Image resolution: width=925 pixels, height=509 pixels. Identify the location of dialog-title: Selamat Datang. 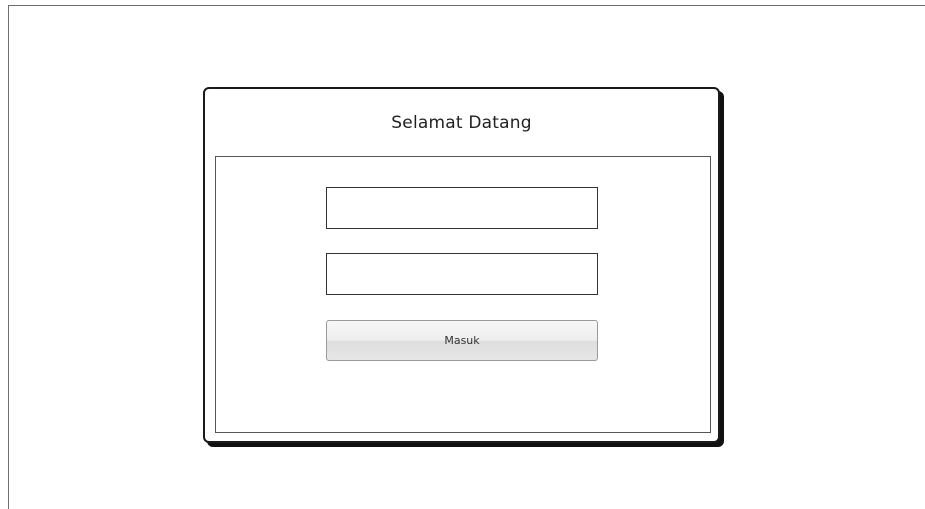
(461, 123).